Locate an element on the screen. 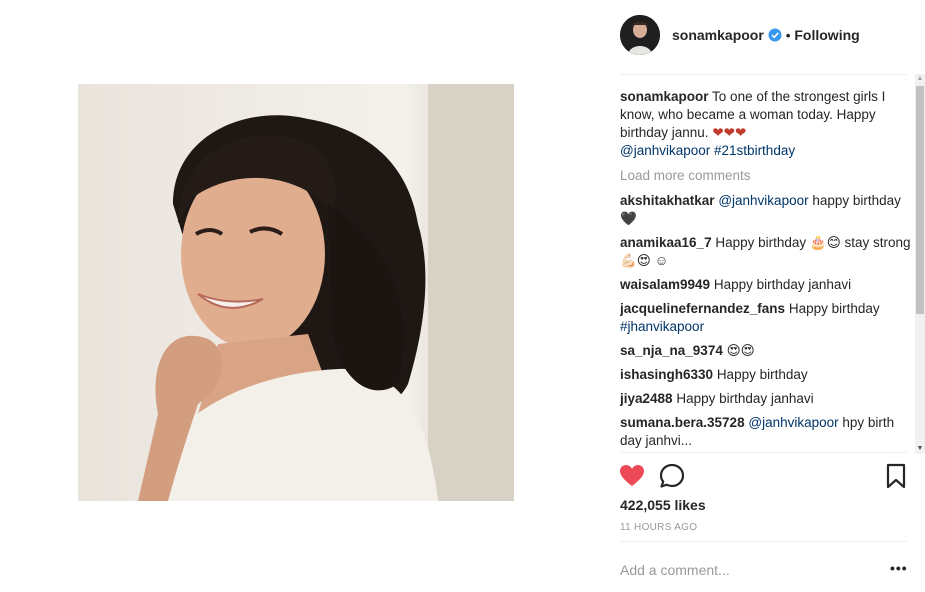 This screenshot has width=925, height=592. scrollbar-thumb is located at coordinates (920, 200).